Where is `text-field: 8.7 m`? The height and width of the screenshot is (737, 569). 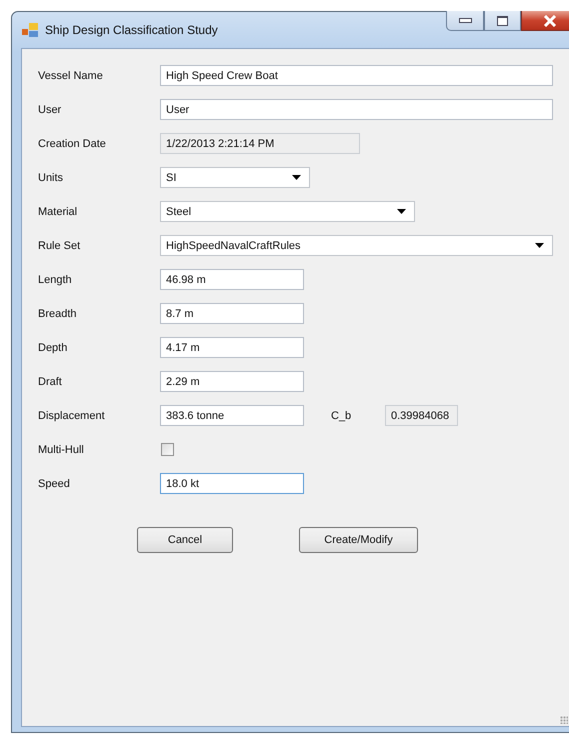 text-field: 8.7 m is located at coordinates (232, 313).